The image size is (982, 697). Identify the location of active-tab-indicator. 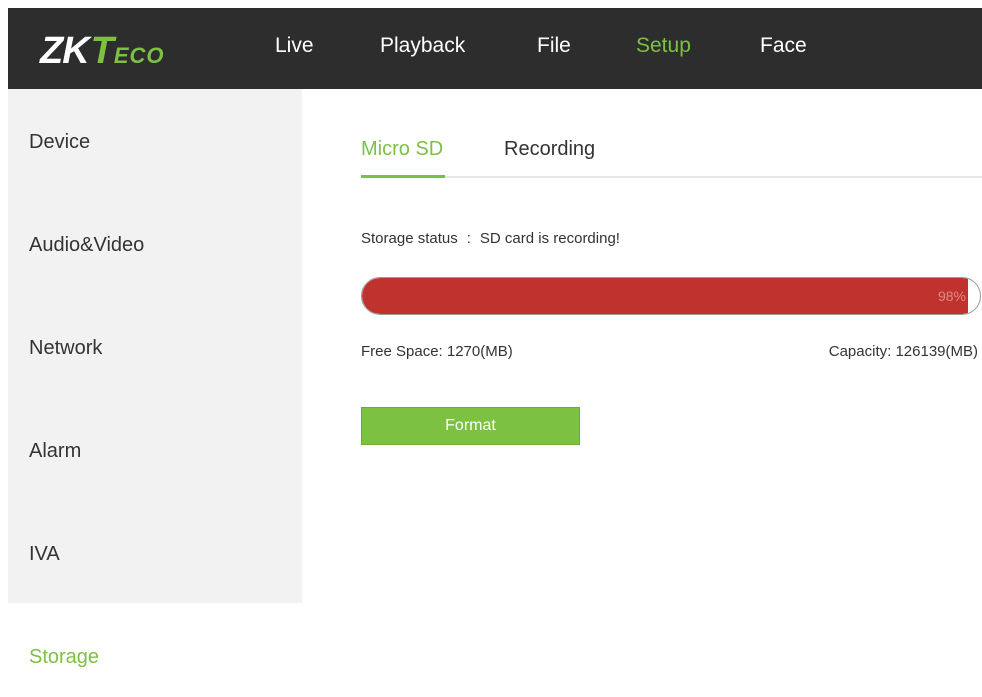
(403, 176).